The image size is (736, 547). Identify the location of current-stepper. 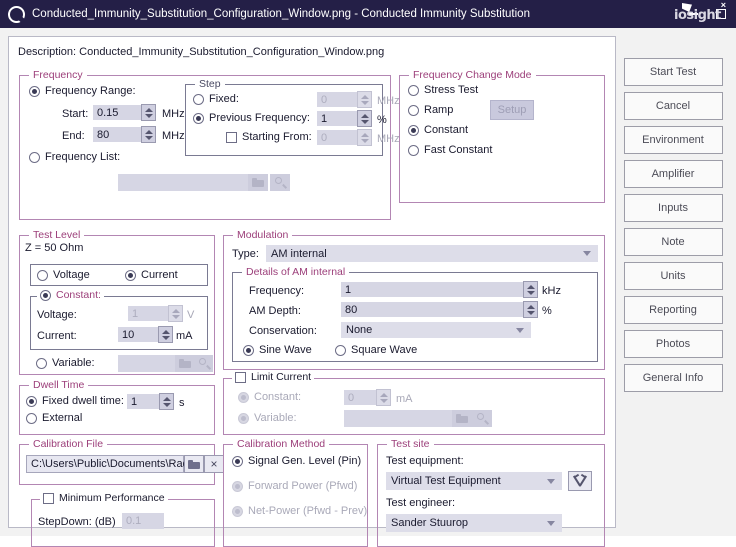
(165, 334).